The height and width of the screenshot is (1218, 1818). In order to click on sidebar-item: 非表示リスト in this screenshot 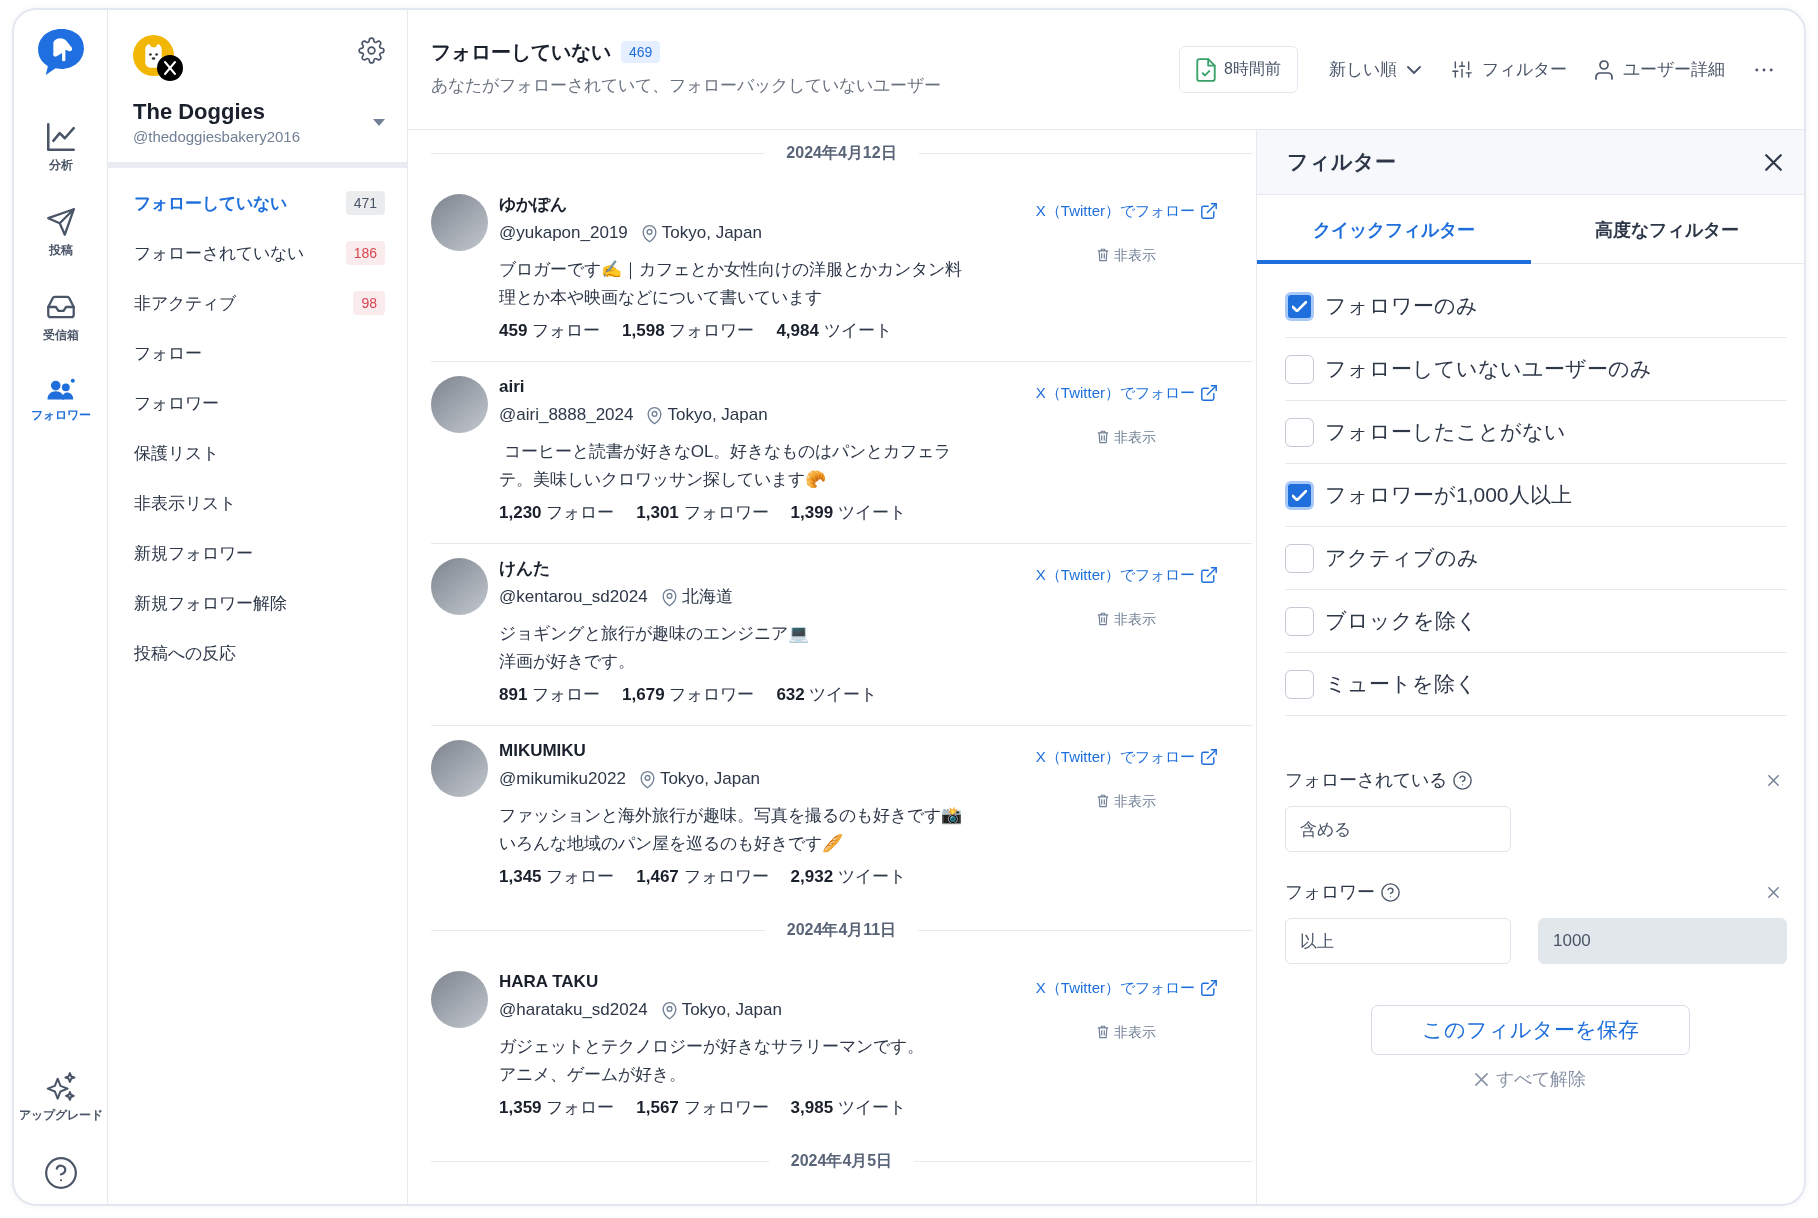, I will do `click(259, 503)`.